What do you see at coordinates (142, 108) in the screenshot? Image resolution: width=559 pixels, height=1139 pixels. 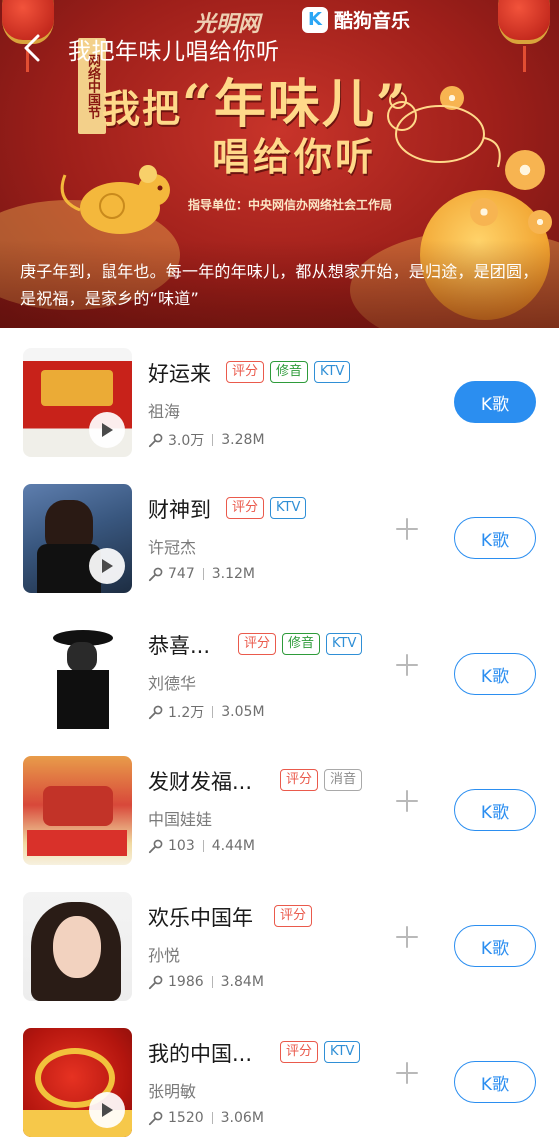 I see `headline-part1: 我把` at bounding box center [142, 108].